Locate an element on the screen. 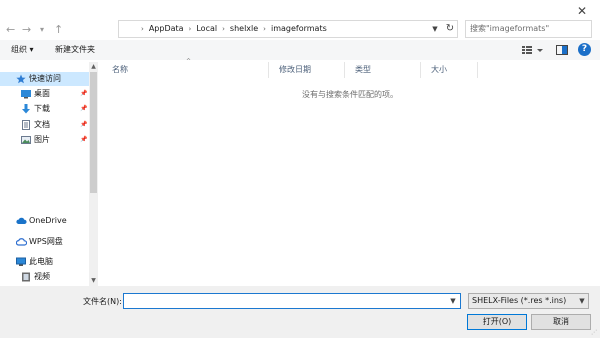 The width and height of the screenshot is (600, 338). computer-icon is located at coordinates (21, 262).